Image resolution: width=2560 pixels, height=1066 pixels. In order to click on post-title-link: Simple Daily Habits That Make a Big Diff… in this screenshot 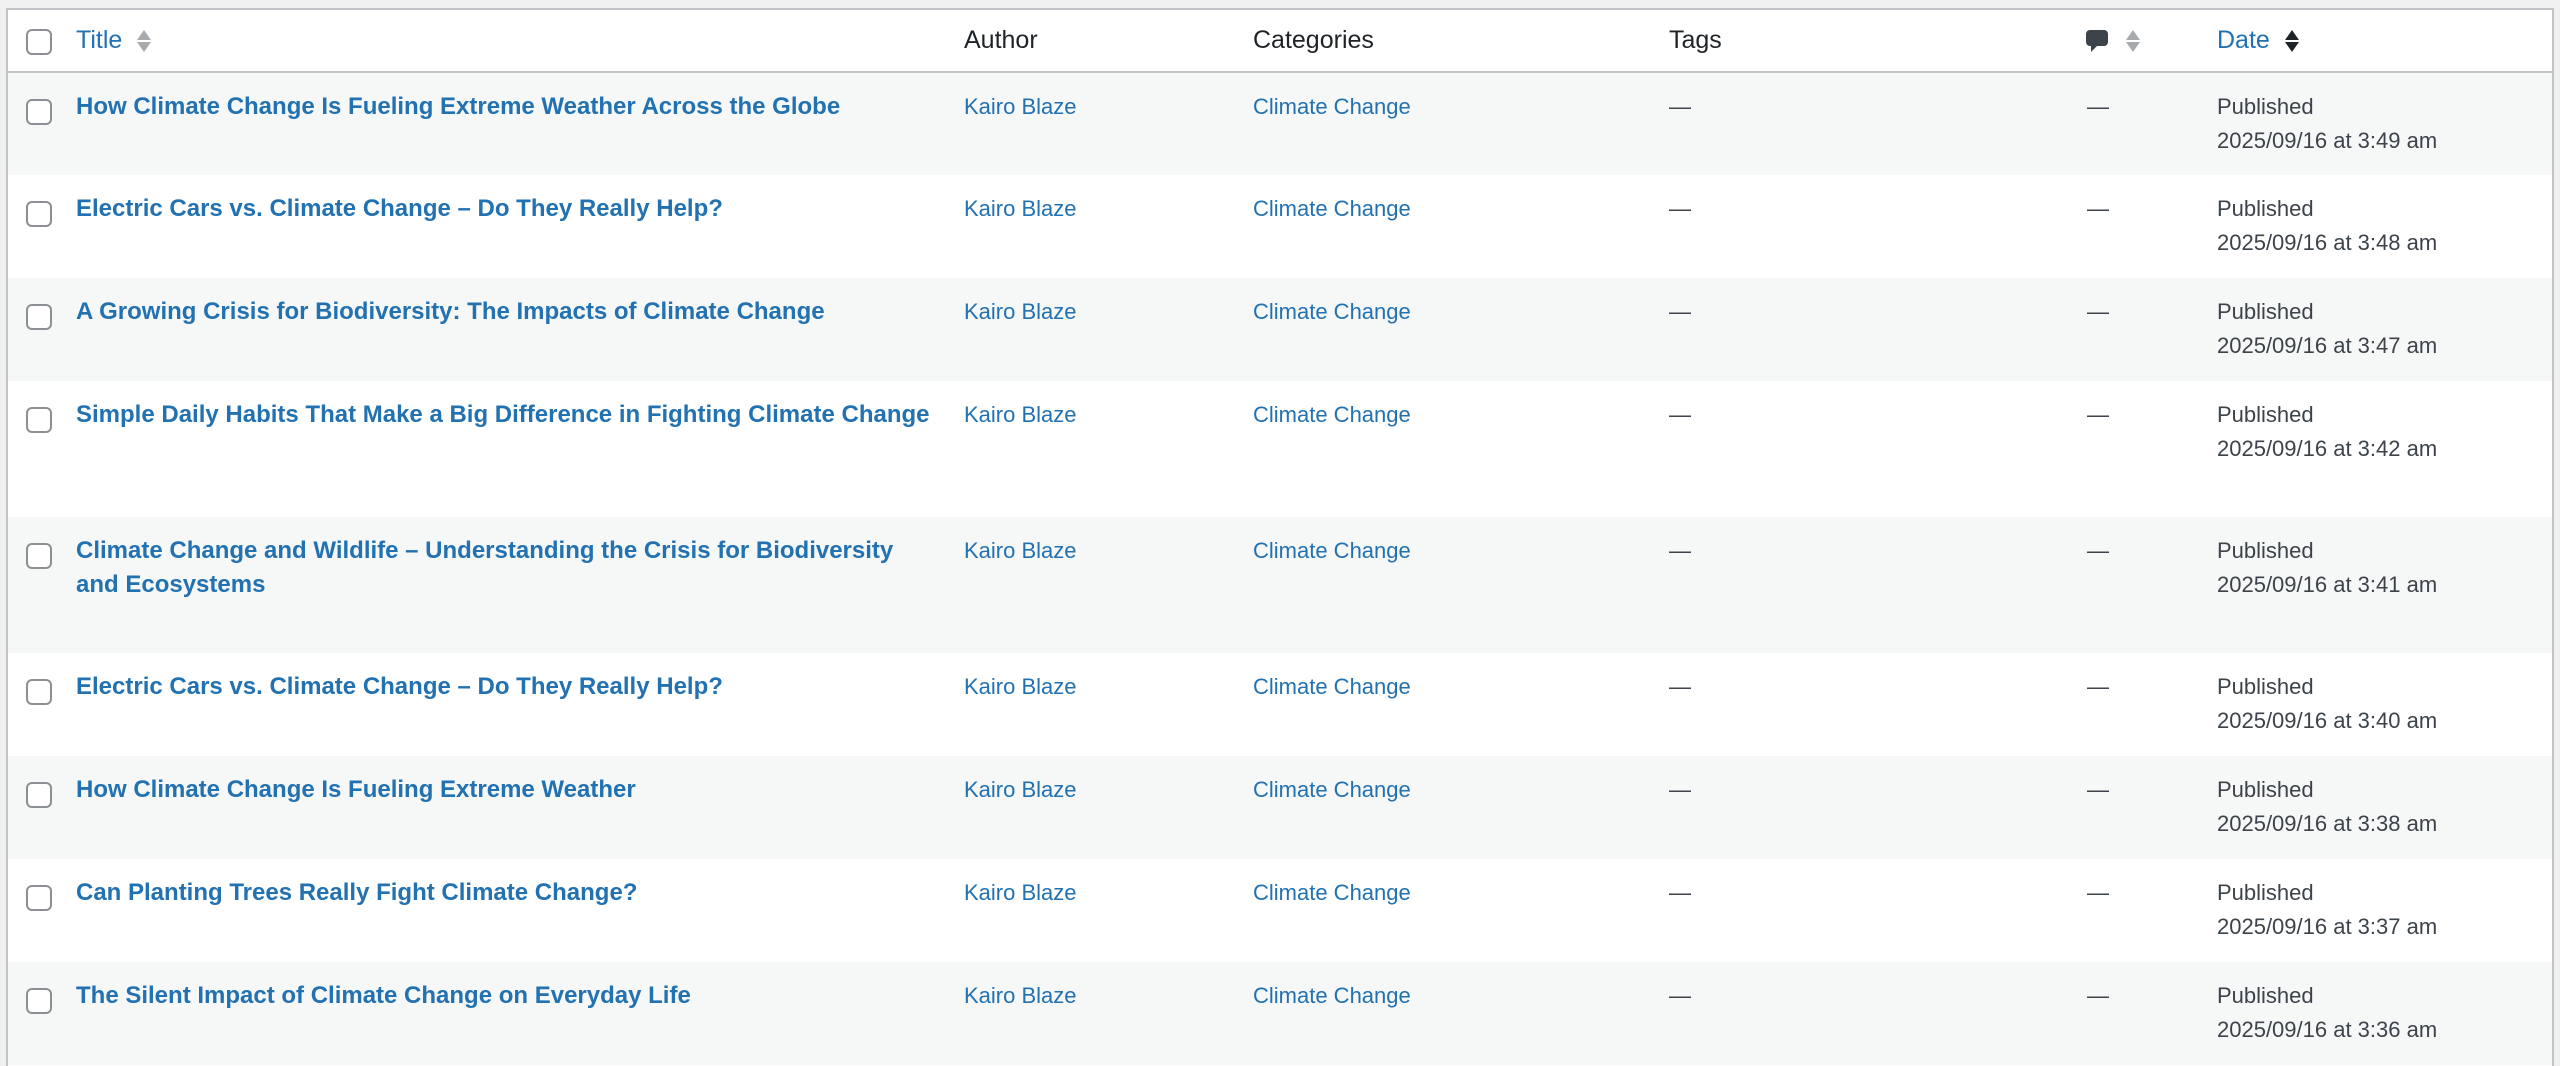, I will do `click(520, 415)`.